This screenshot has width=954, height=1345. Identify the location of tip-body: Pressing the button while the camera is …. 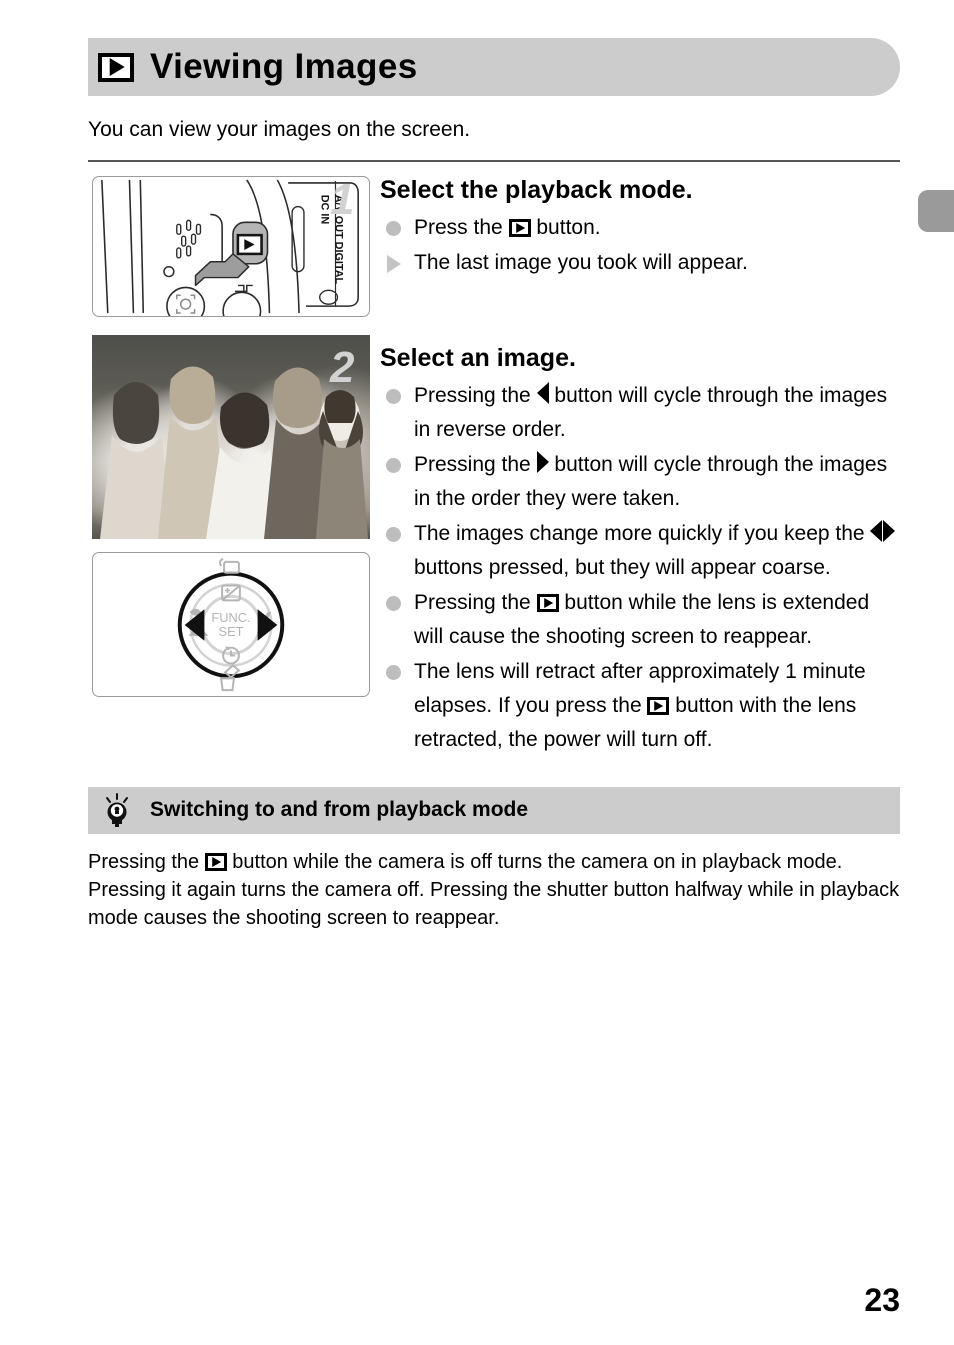
(494, 890).